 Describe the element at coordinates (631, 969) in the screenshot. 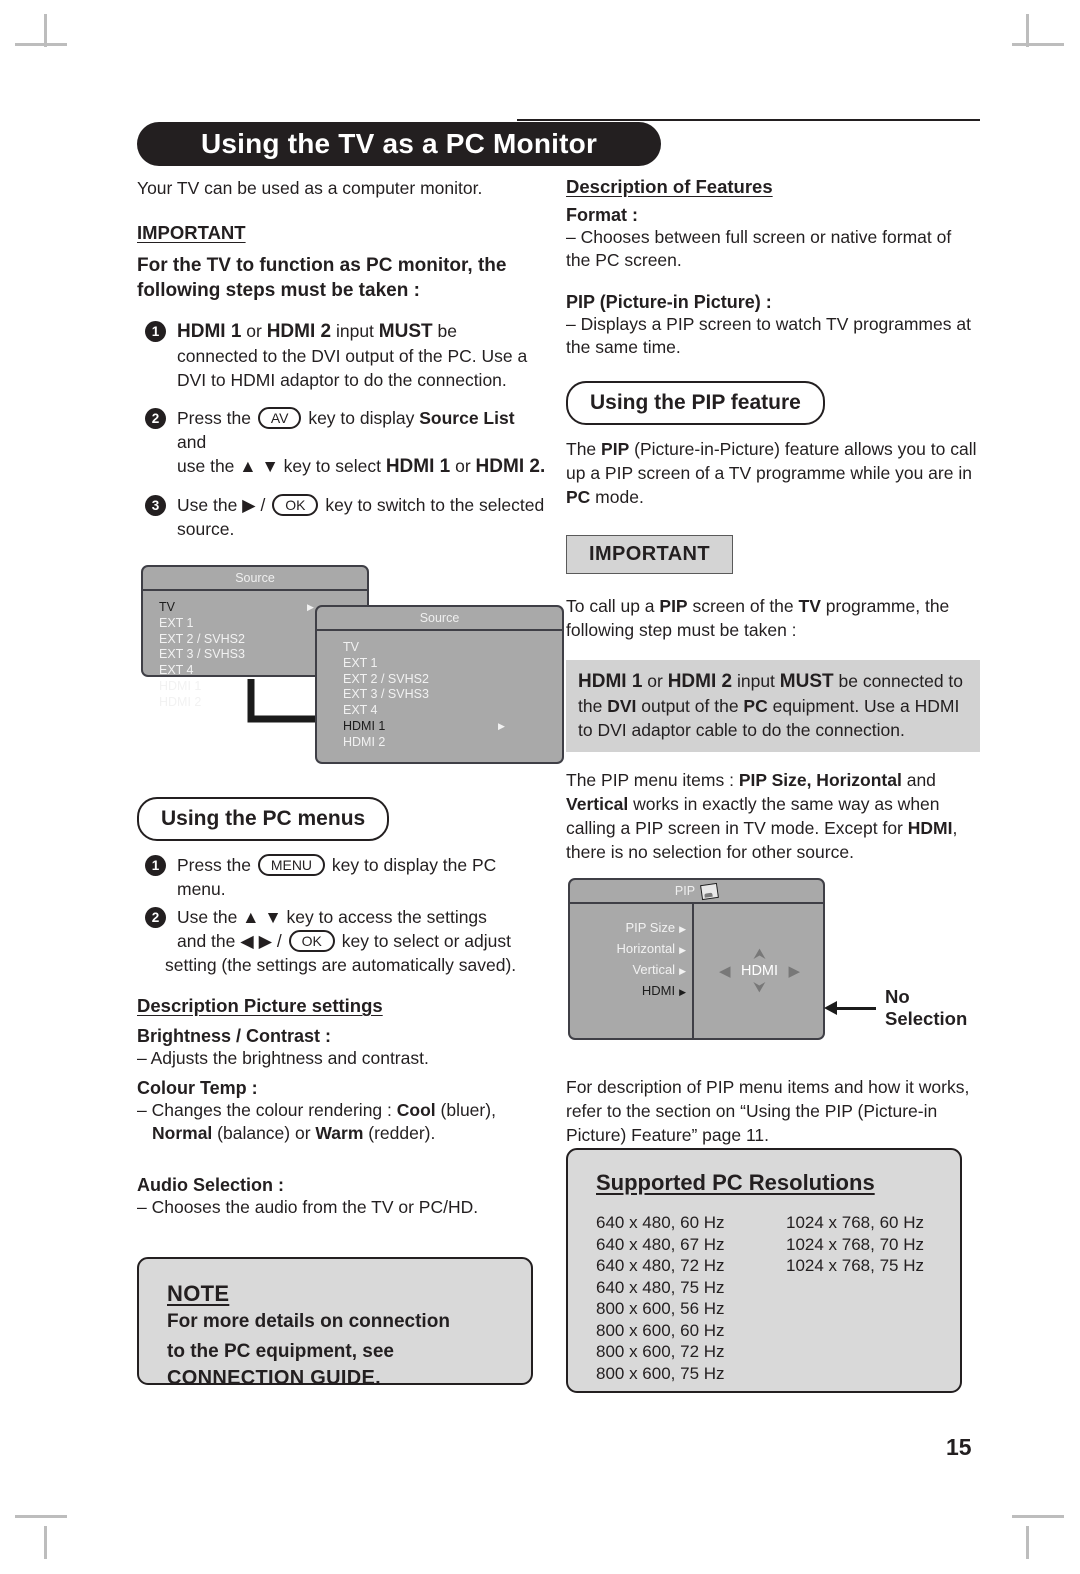

I see `pip-item-vertical: Vertical ▶` at that location.